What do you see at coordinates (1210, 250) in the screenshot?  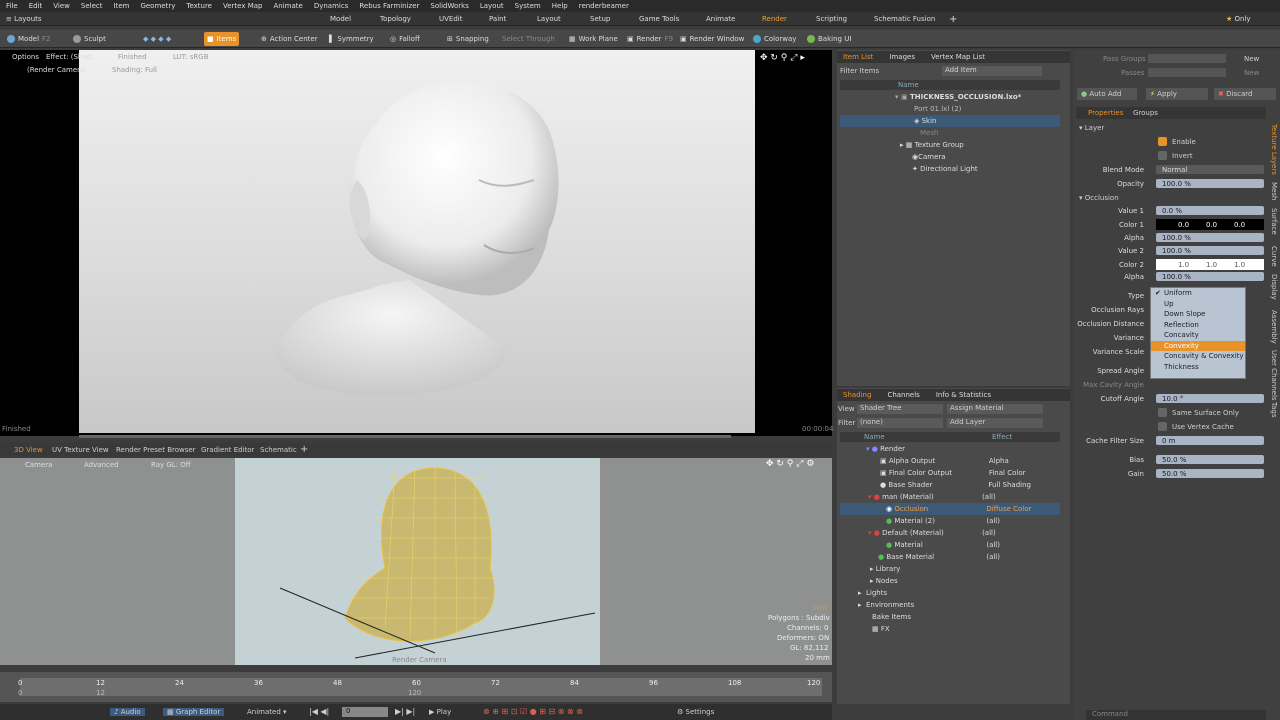 I see `value2-field: 100.0 %` at bounding box center [1210, 250].